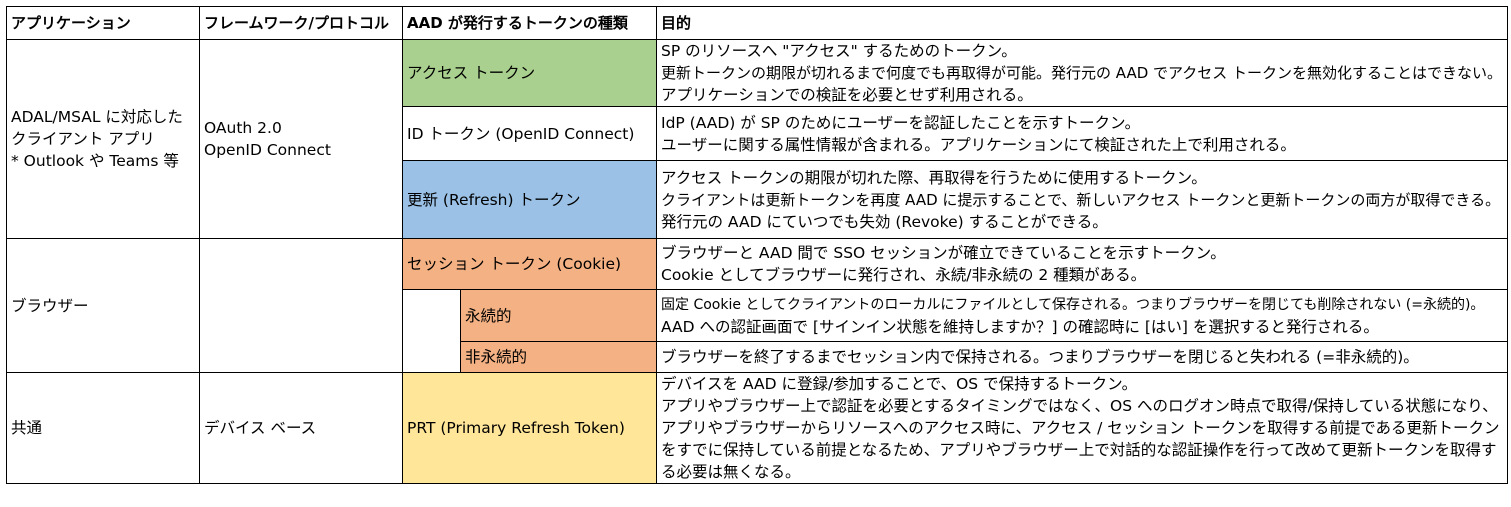  Describe the element at coordinates (529, 133) in the screenshot. I see `token-id: ID トークン (OpenID Connect)` at that location.